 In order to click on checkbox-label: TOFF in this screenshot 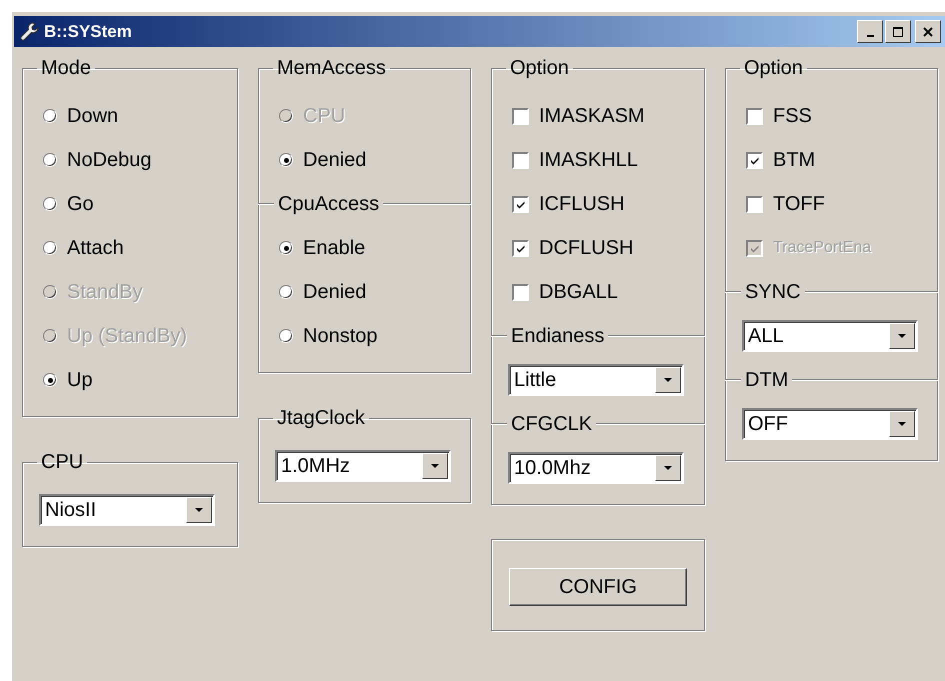, I will do `click(799, 204)`.